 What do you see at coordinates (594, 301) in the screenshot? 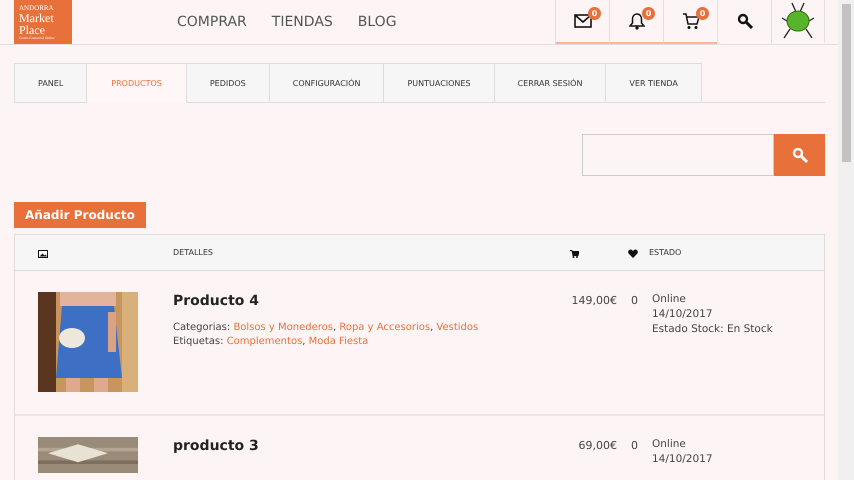
I see `price: 149,00€` at bounding box center [594, 301].